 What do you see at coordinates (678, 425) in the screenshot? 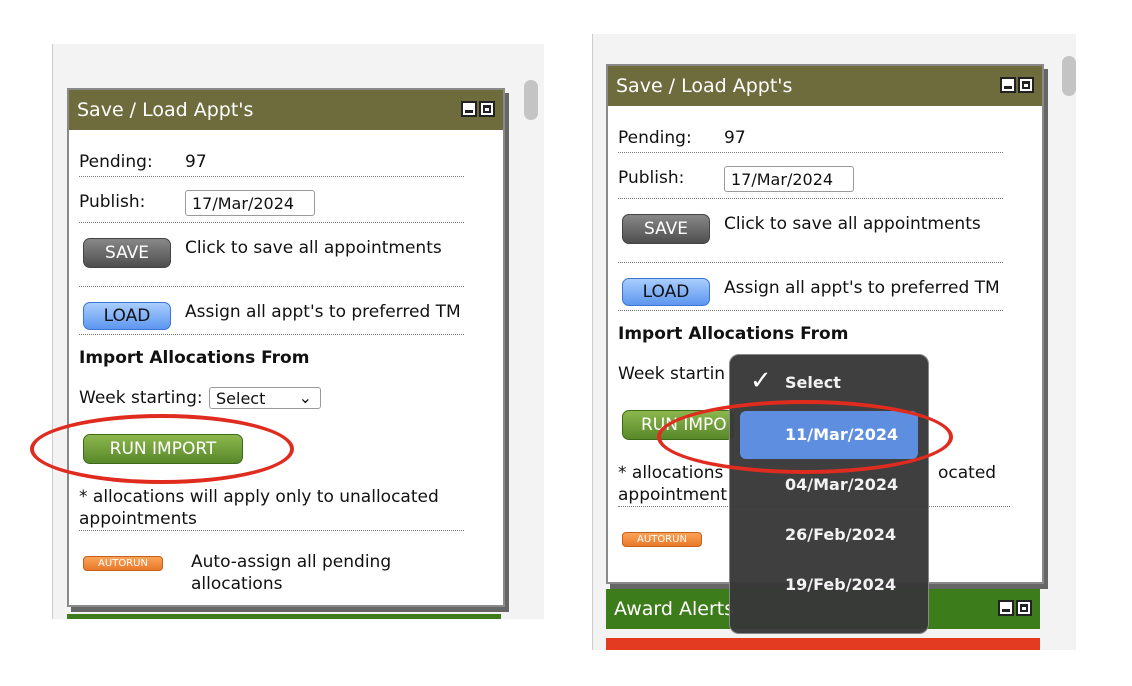
I see `run-import-button: RUN IMPO` at bounding box center [678, 425].